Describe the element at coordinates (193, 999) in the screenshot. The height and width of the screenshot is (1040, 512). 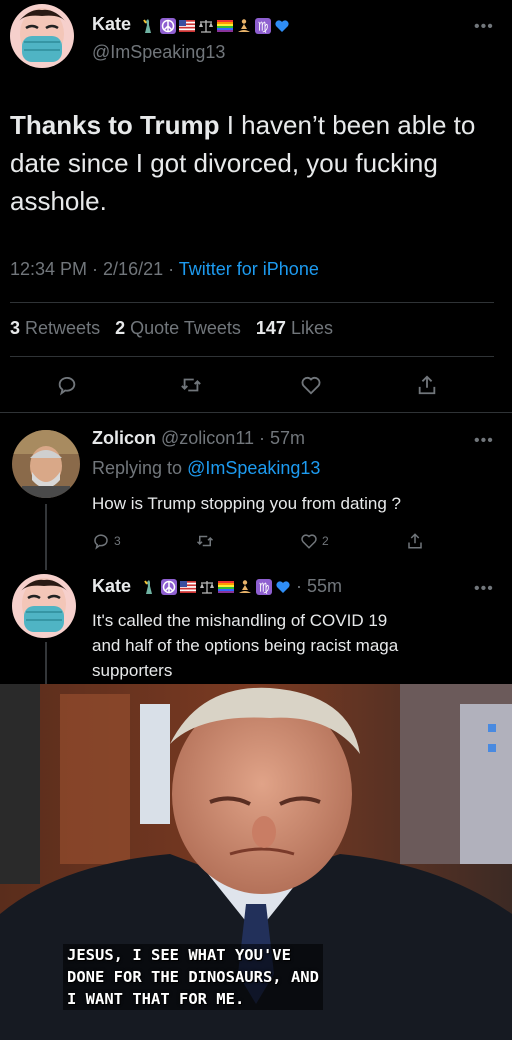
I see `caption-line: I WANT THAT FOR ME.` at that location.